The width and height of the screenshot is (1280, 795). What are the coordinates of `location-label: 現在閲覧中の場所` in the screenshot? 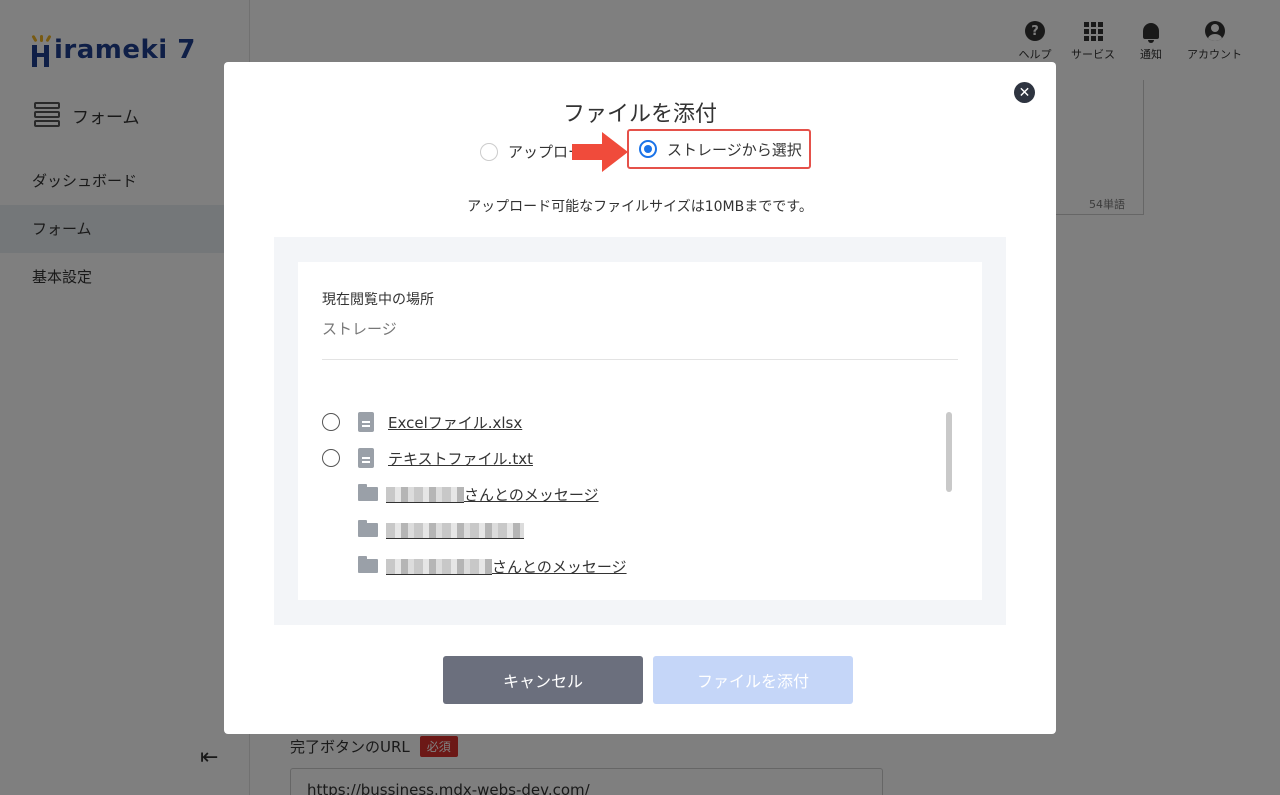 It's located at (378, 300).